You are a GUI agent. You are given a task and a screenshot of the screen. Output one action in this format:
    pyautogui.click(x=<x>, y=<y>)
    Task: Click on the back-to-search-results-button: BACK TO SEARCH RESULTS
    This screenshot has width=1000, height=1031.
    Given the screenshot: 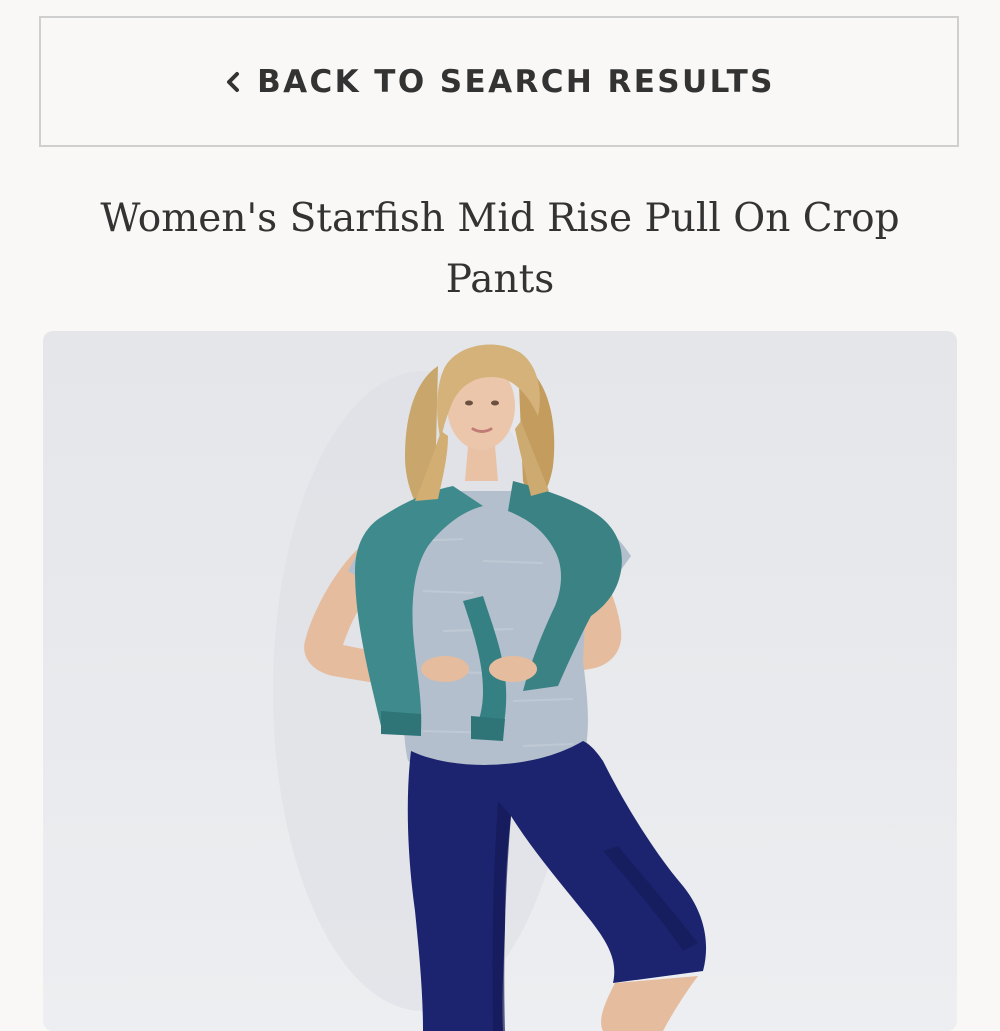 What is the action you would take?
    pyautogui.click(x=499, y=81)
    